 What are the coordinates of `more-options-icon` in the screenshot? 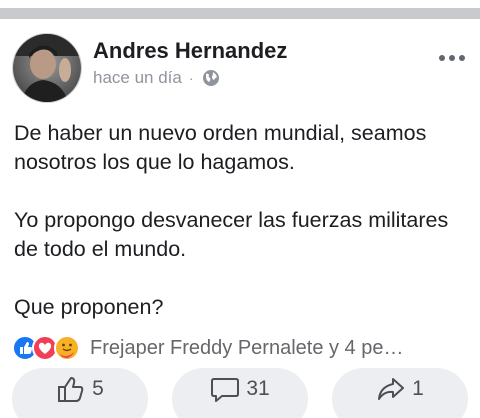 It's located at (452, 58).